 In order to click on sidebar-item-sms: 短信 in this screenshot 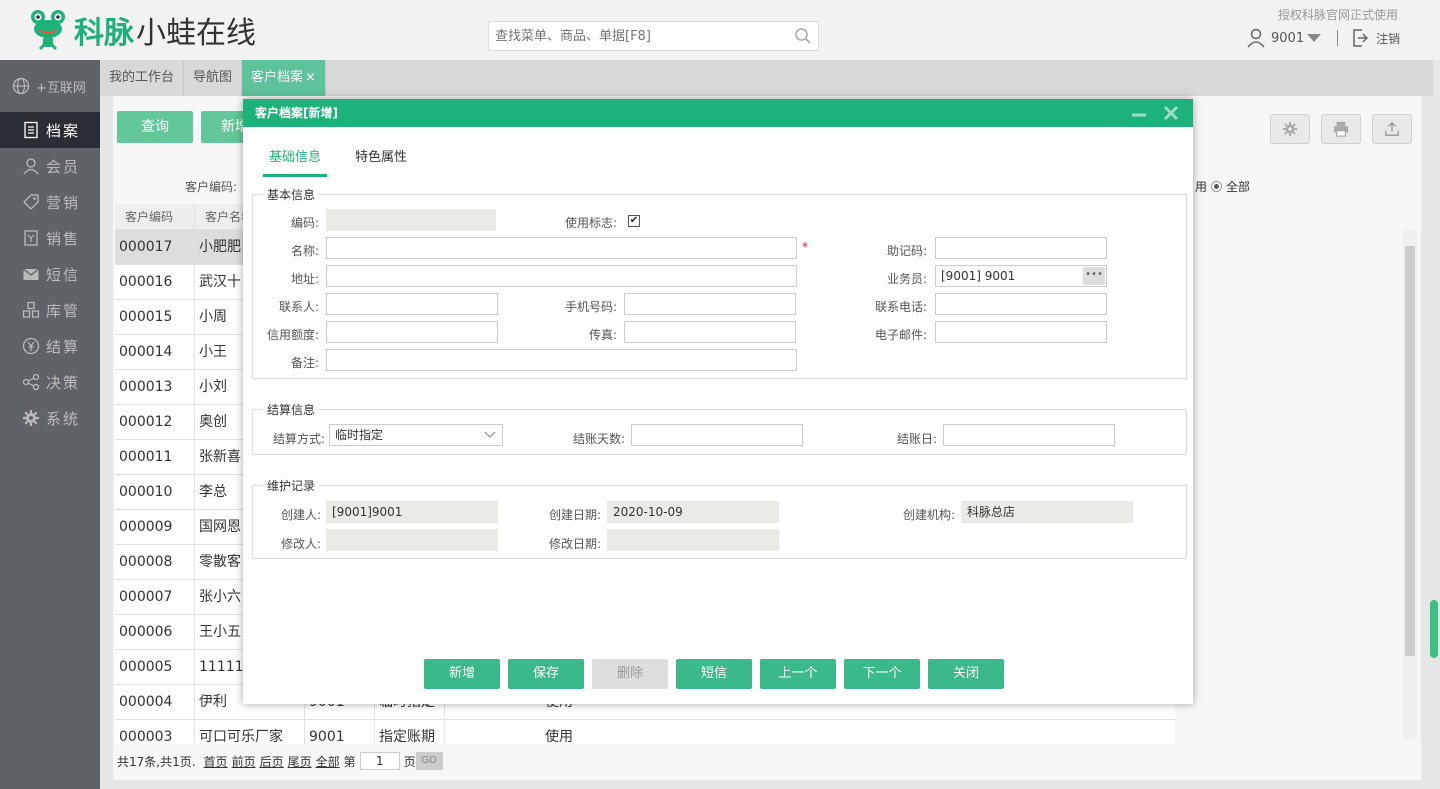, I will do `click(50, 274)`.